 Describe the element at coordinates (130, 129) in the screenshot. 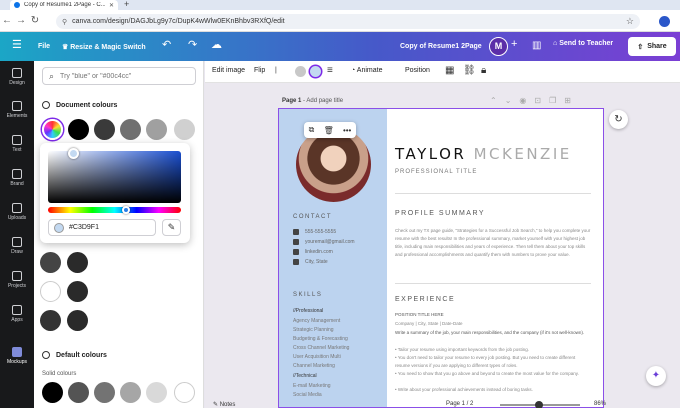

I see `color-swatch-gray` at that location.